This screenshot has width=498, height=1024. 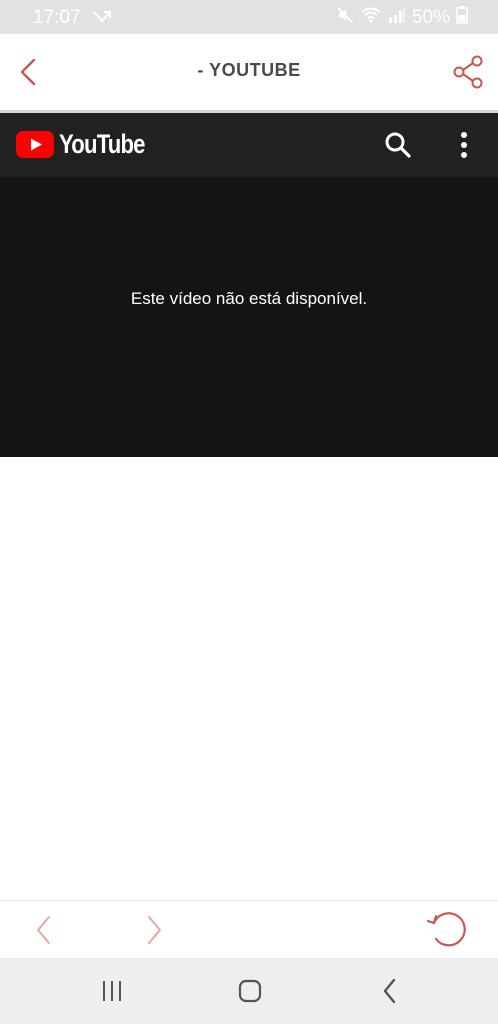 I want to click on status-bar: 17:07 50%, so click(x=249, y=17).